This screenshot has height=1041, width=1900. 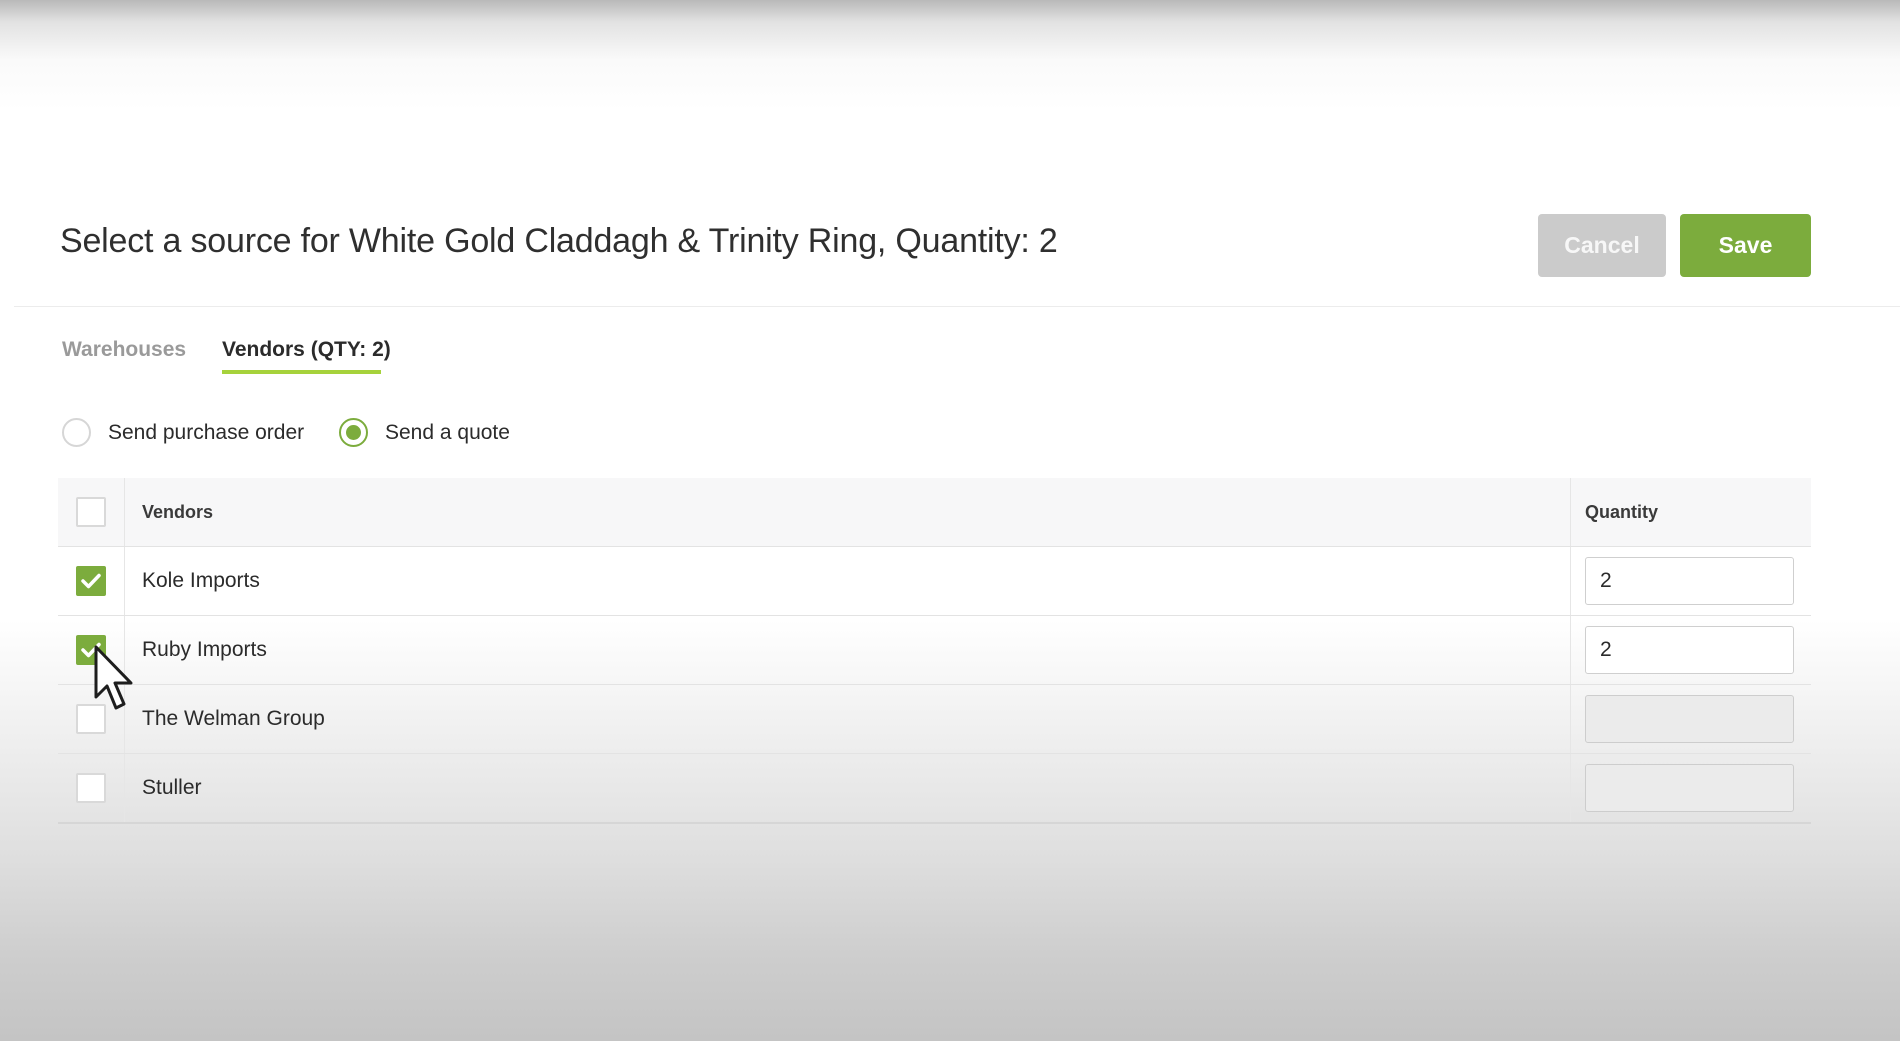 What do you see at coordinates (91, 512) in the screenshot?
I see `select-all-checkbox` at bounding box center [91, 512].